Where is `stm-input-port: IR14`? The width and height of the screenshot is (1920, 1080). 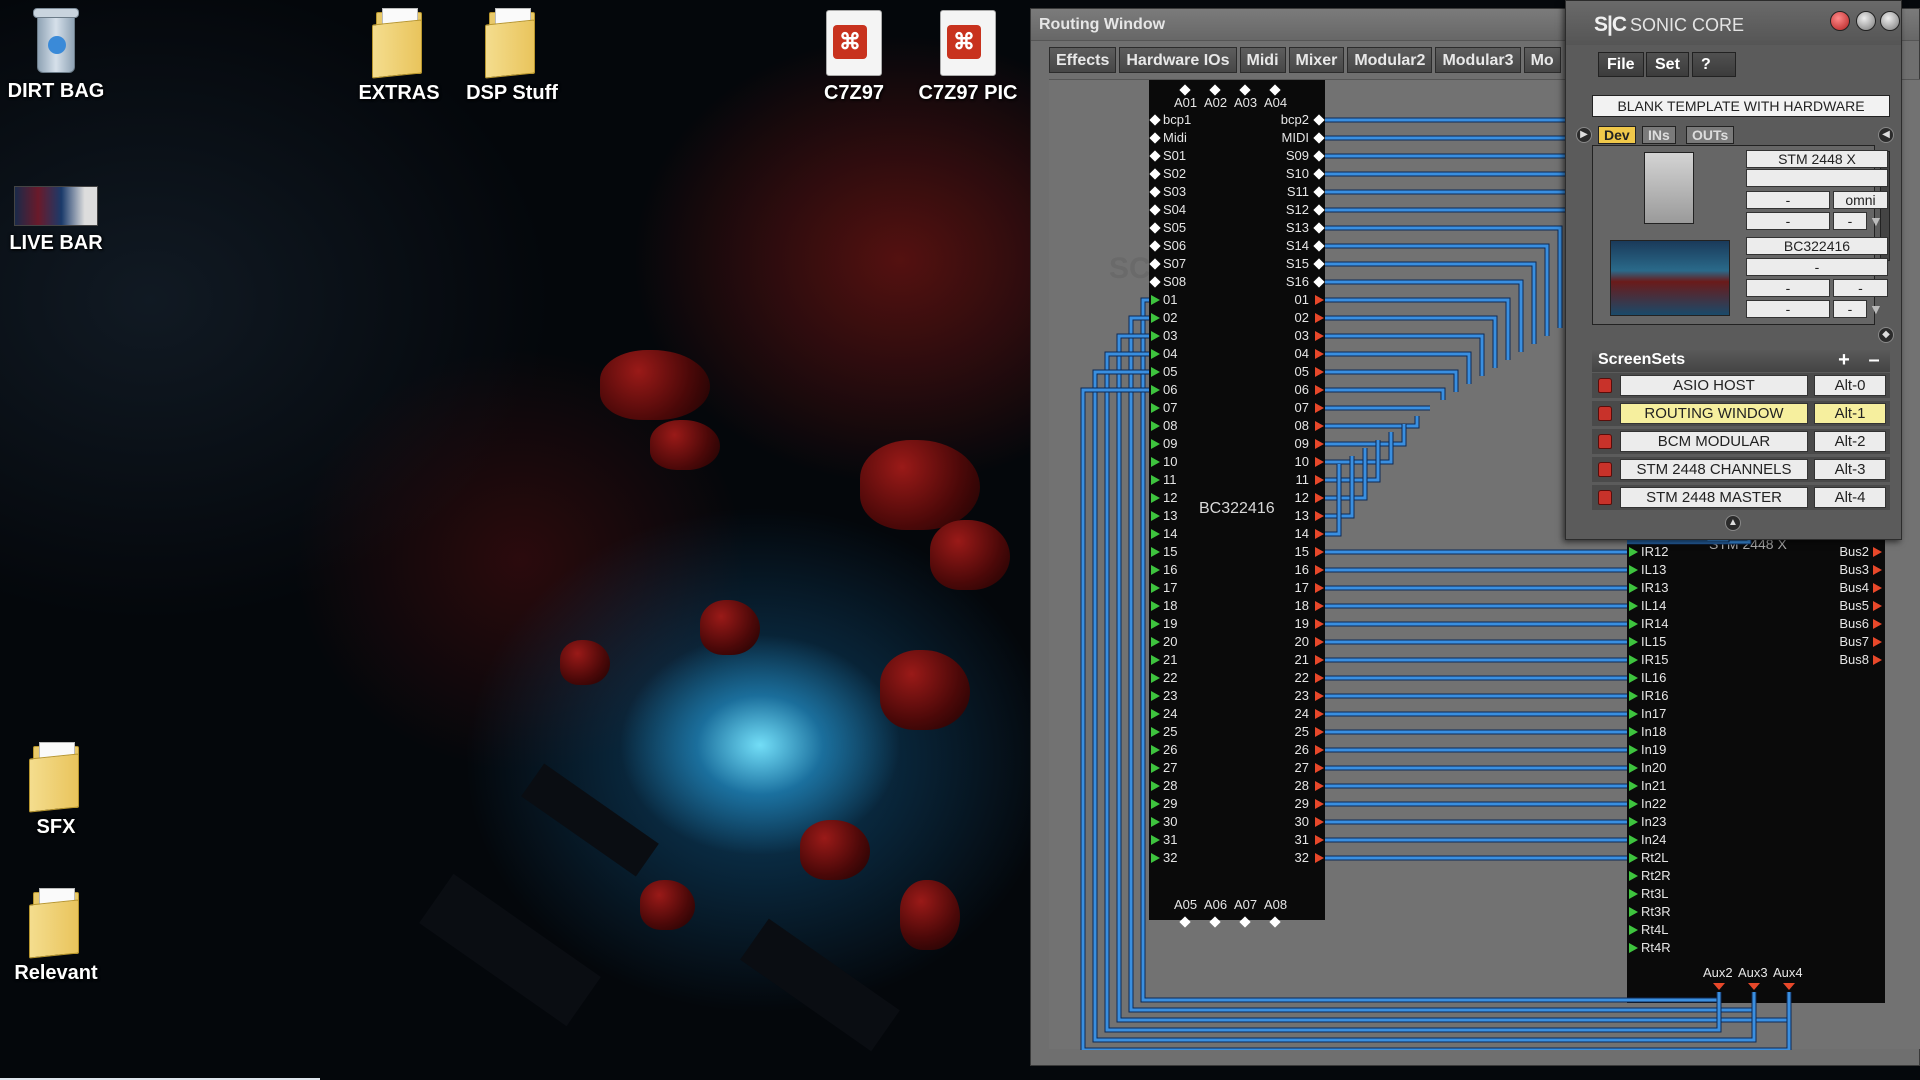 stm-input-port: IR14 is located at coordinates (1654, 624).